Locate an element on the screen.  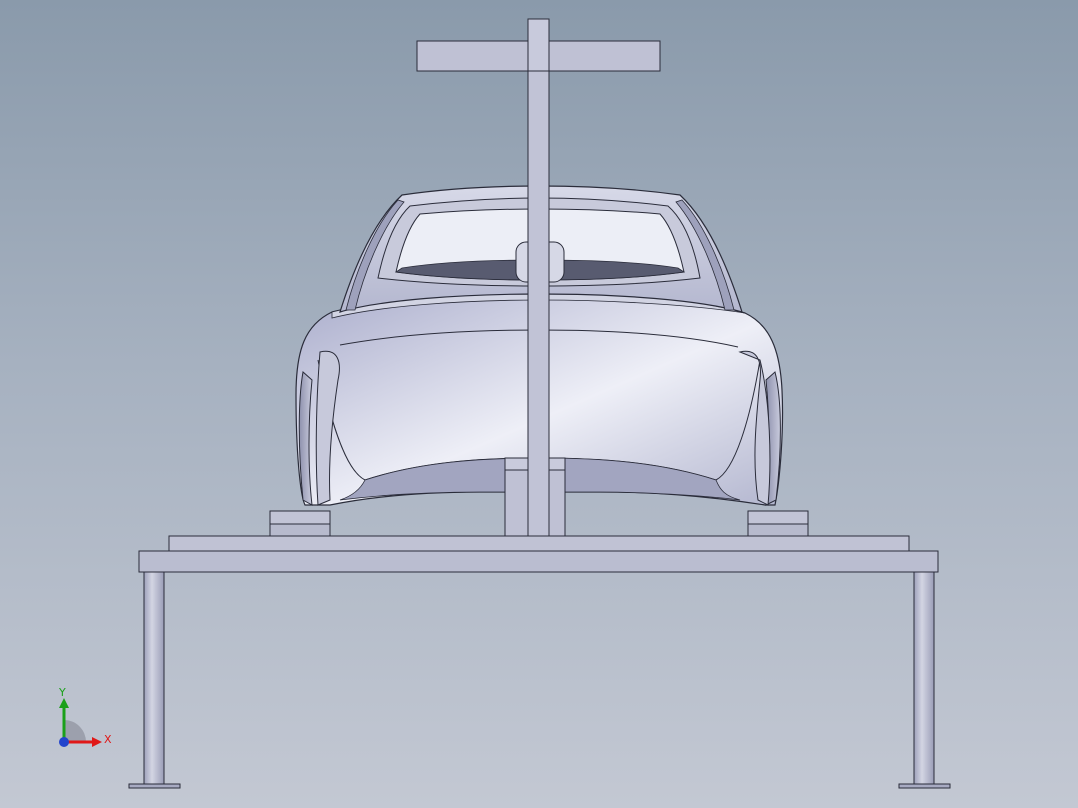
vertical-rod is located at coordinates (538, 277).